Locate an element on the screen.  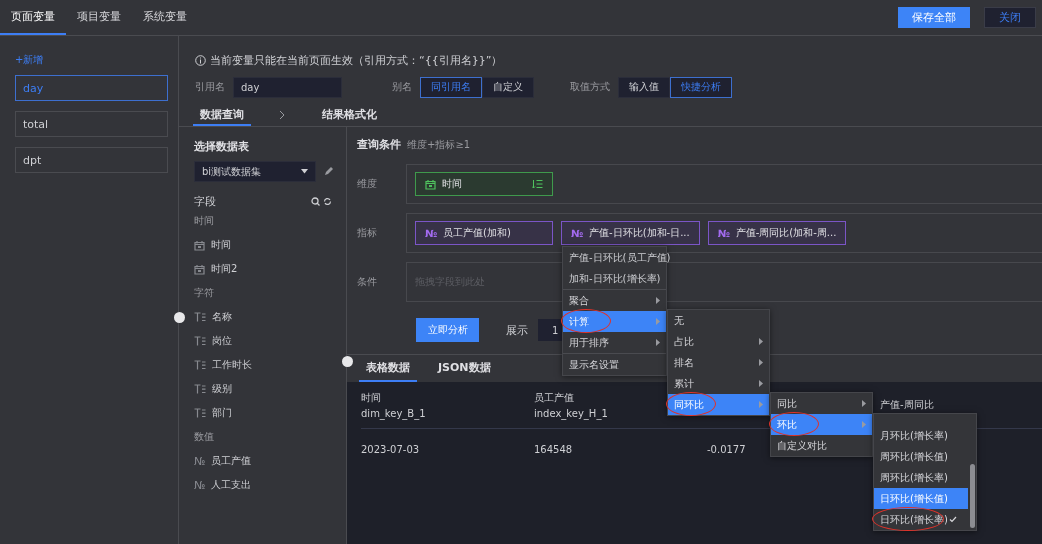
field-item: 部门 is located at coordinates (222, 413).